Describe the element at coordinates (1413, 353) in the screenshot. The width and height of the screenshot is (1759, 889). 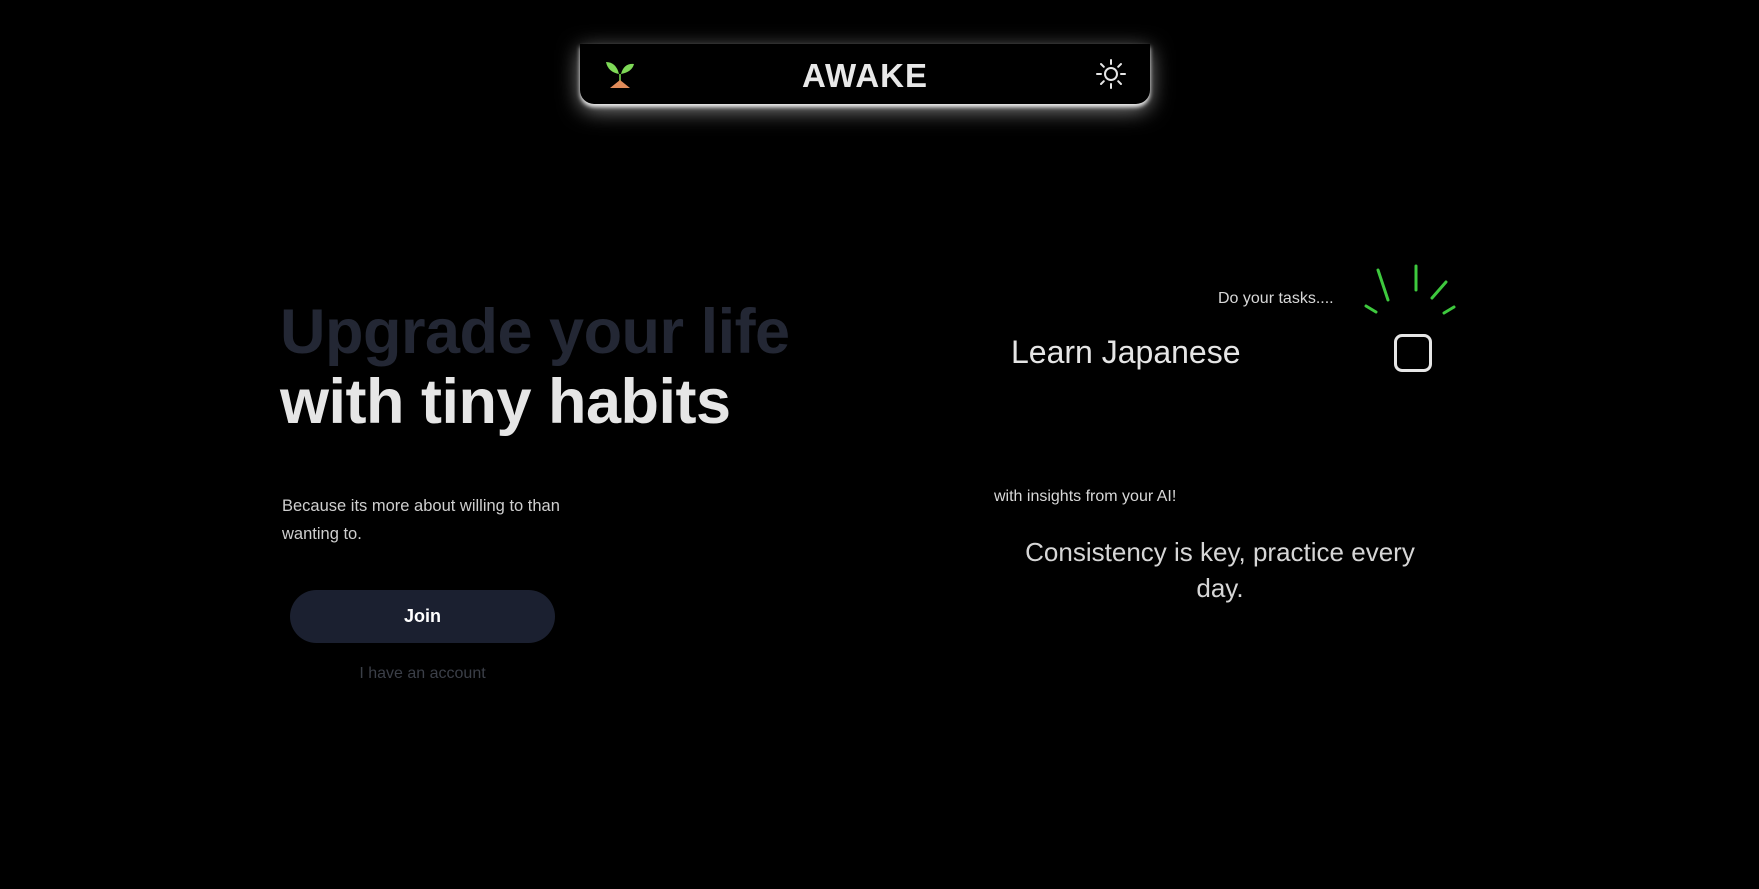
I see `task-checkbox` at that location.